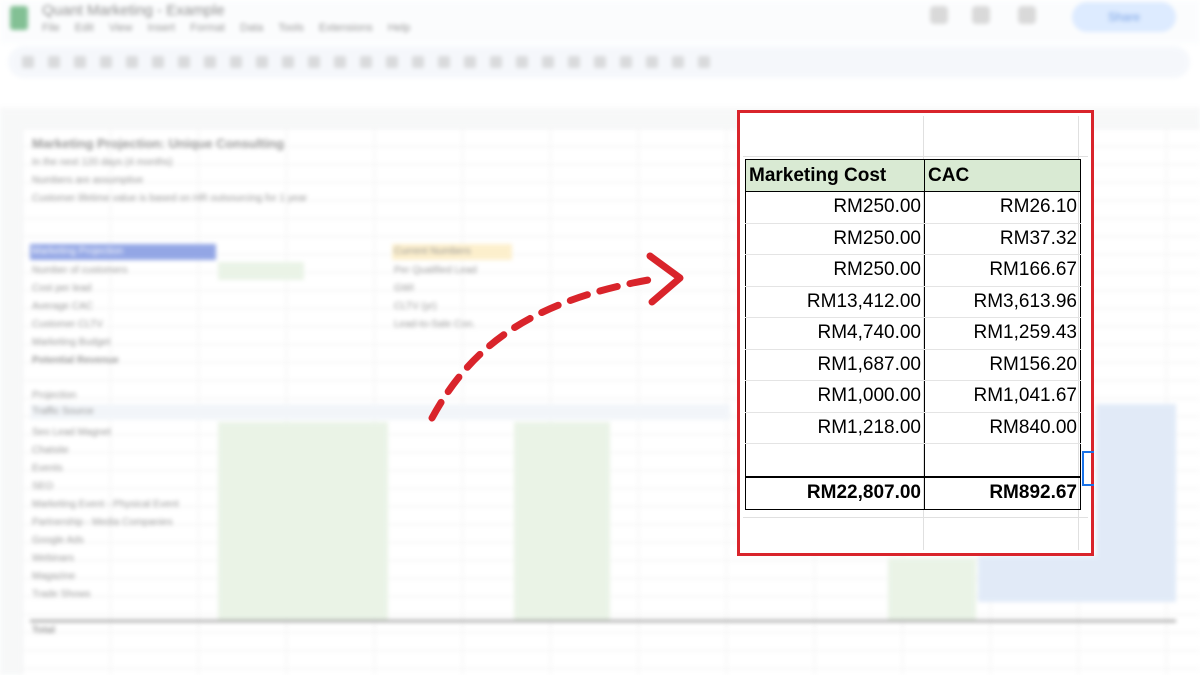 The height and width of the screenshot is (675, 1200). Describe the element at coordinates (835, 460) in the screenshot. I see `marketing-cost-cell` at that location.